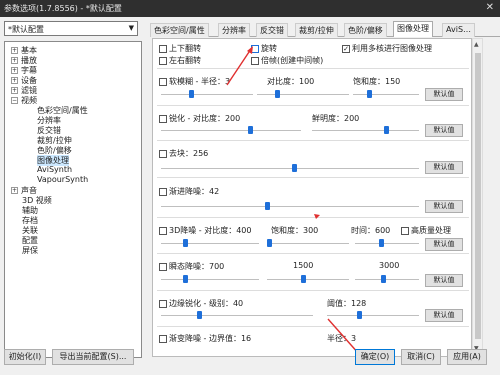 The height and width of the screenshot is (375, 500). What do you see at coordinates (207, 94) in the screenshot?
I see `soften-radius-slider` at bounding box center [207, 94].